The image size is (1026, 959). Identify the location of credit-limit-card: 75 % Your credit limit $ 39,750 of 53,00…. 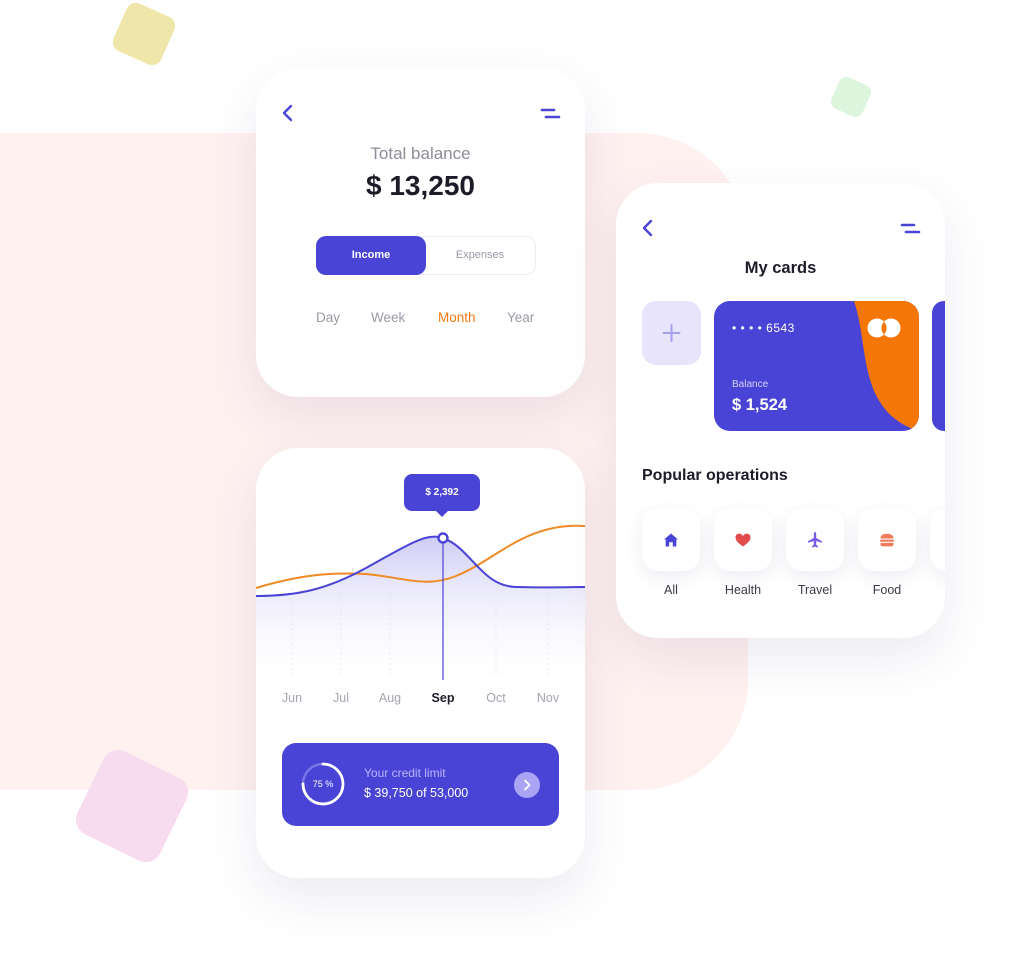
(420, 784).